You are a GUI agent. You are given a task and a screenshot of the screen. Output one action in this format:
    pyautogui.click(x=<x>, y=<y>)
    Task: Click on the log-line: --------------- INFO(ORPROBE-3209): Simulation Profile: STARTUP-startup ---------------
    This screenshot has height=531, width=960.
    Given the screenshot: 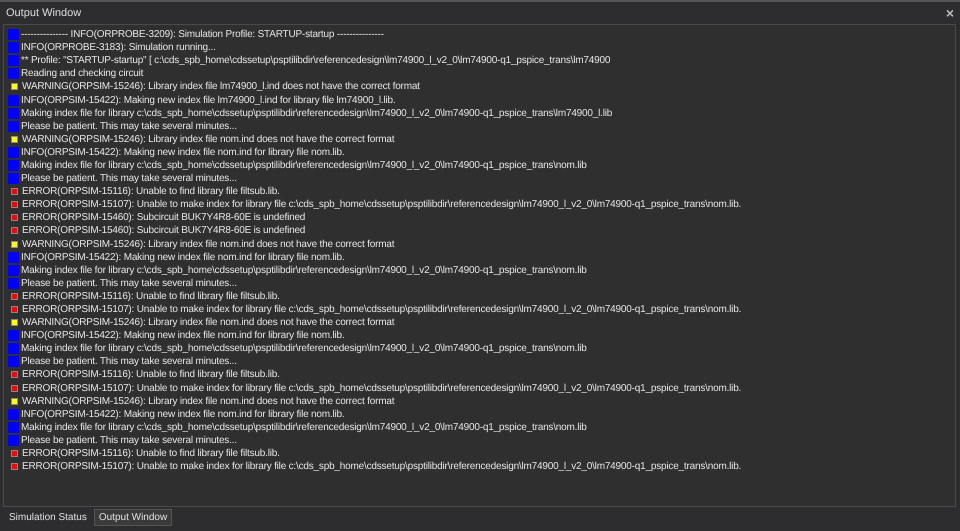 What is the action you would take?
    pyautogui.click(x=202, y=35)
    